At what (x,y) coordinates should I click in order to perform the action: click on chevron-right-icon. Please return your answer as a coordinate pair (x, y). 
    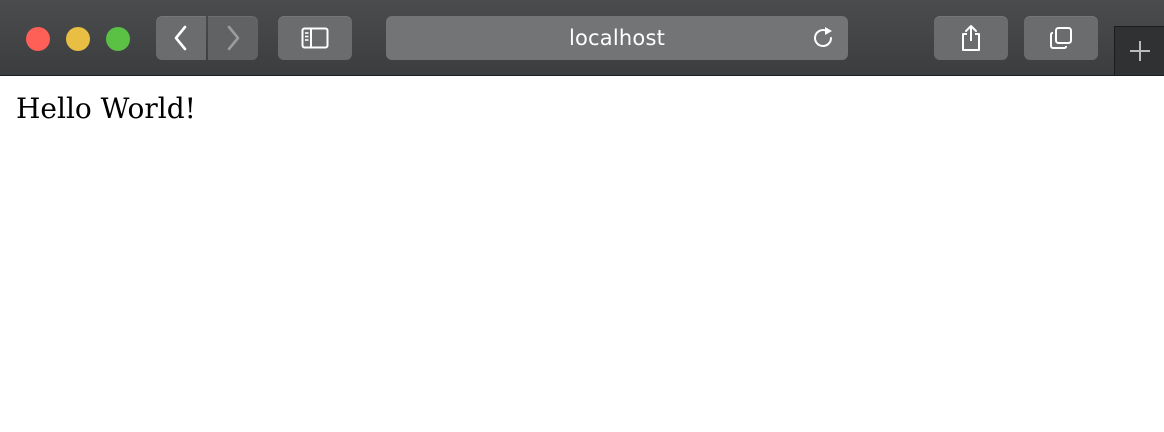
    Looking at the image, I should click on (233, 38).